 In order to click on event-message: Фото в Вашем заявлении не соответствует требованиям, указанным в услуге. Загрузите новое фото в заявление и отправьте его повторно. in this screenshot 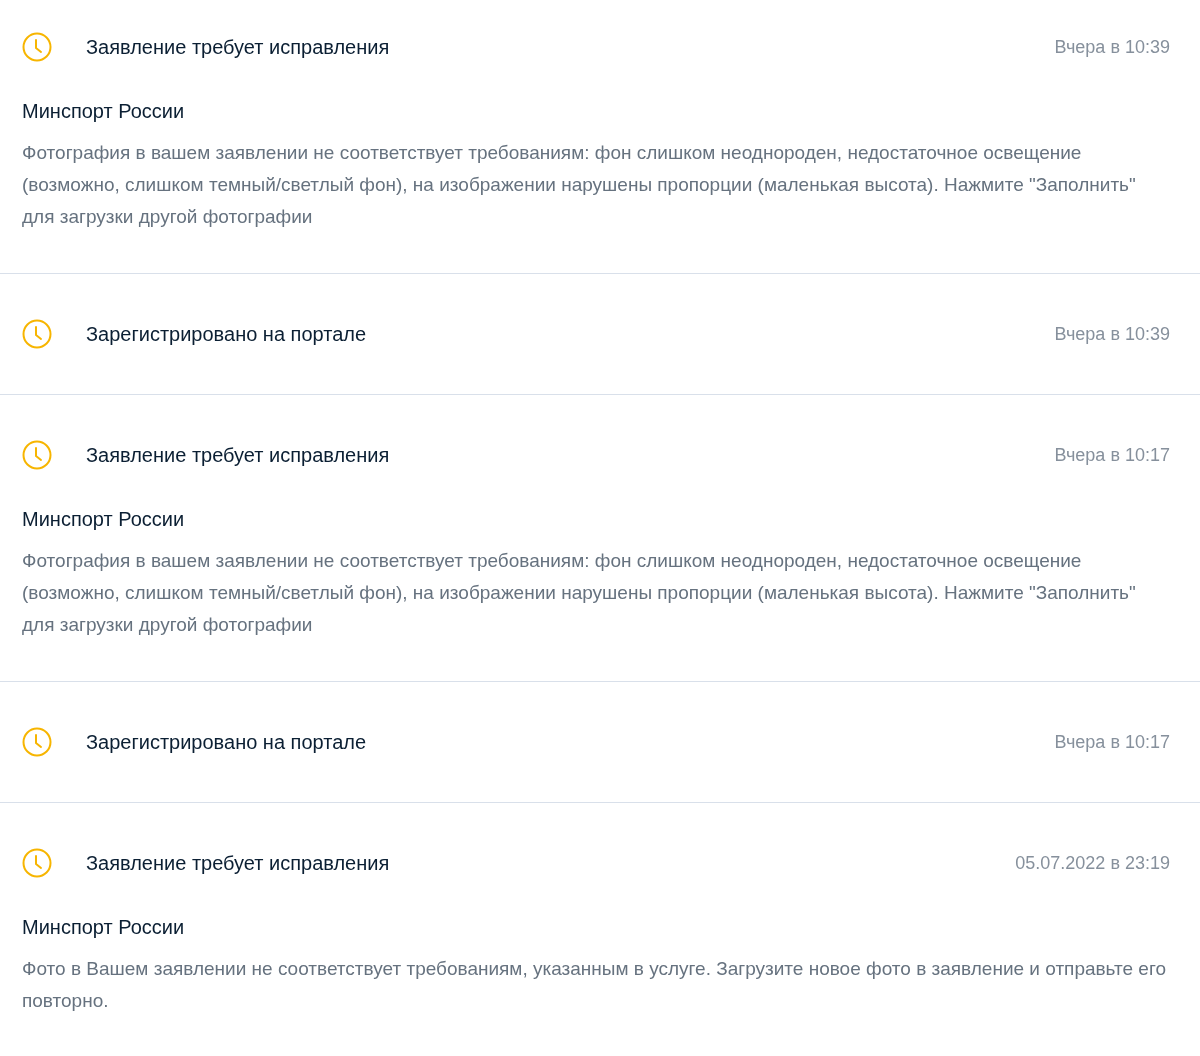, I will do `click(594, 985)`.